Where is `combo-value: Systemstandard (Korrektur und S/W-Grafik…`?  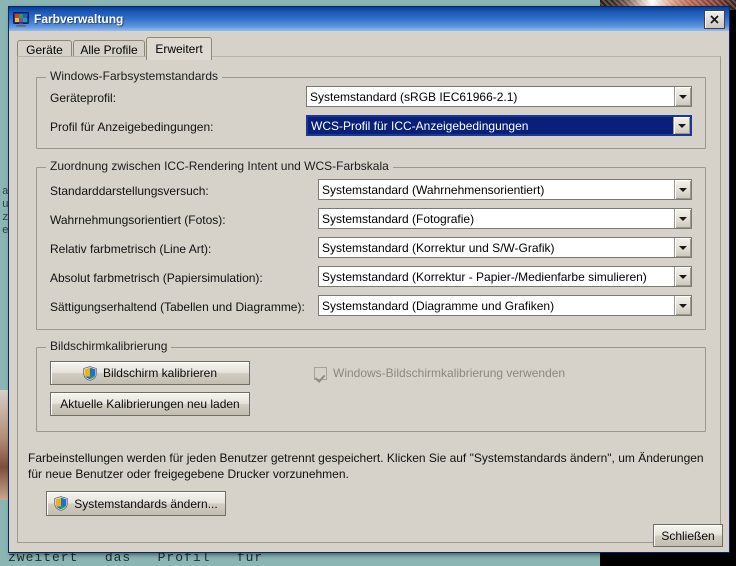 combo-value: Systemstandard (Korrektur und S/W-Grafik… is located at coordinates (438, 247).